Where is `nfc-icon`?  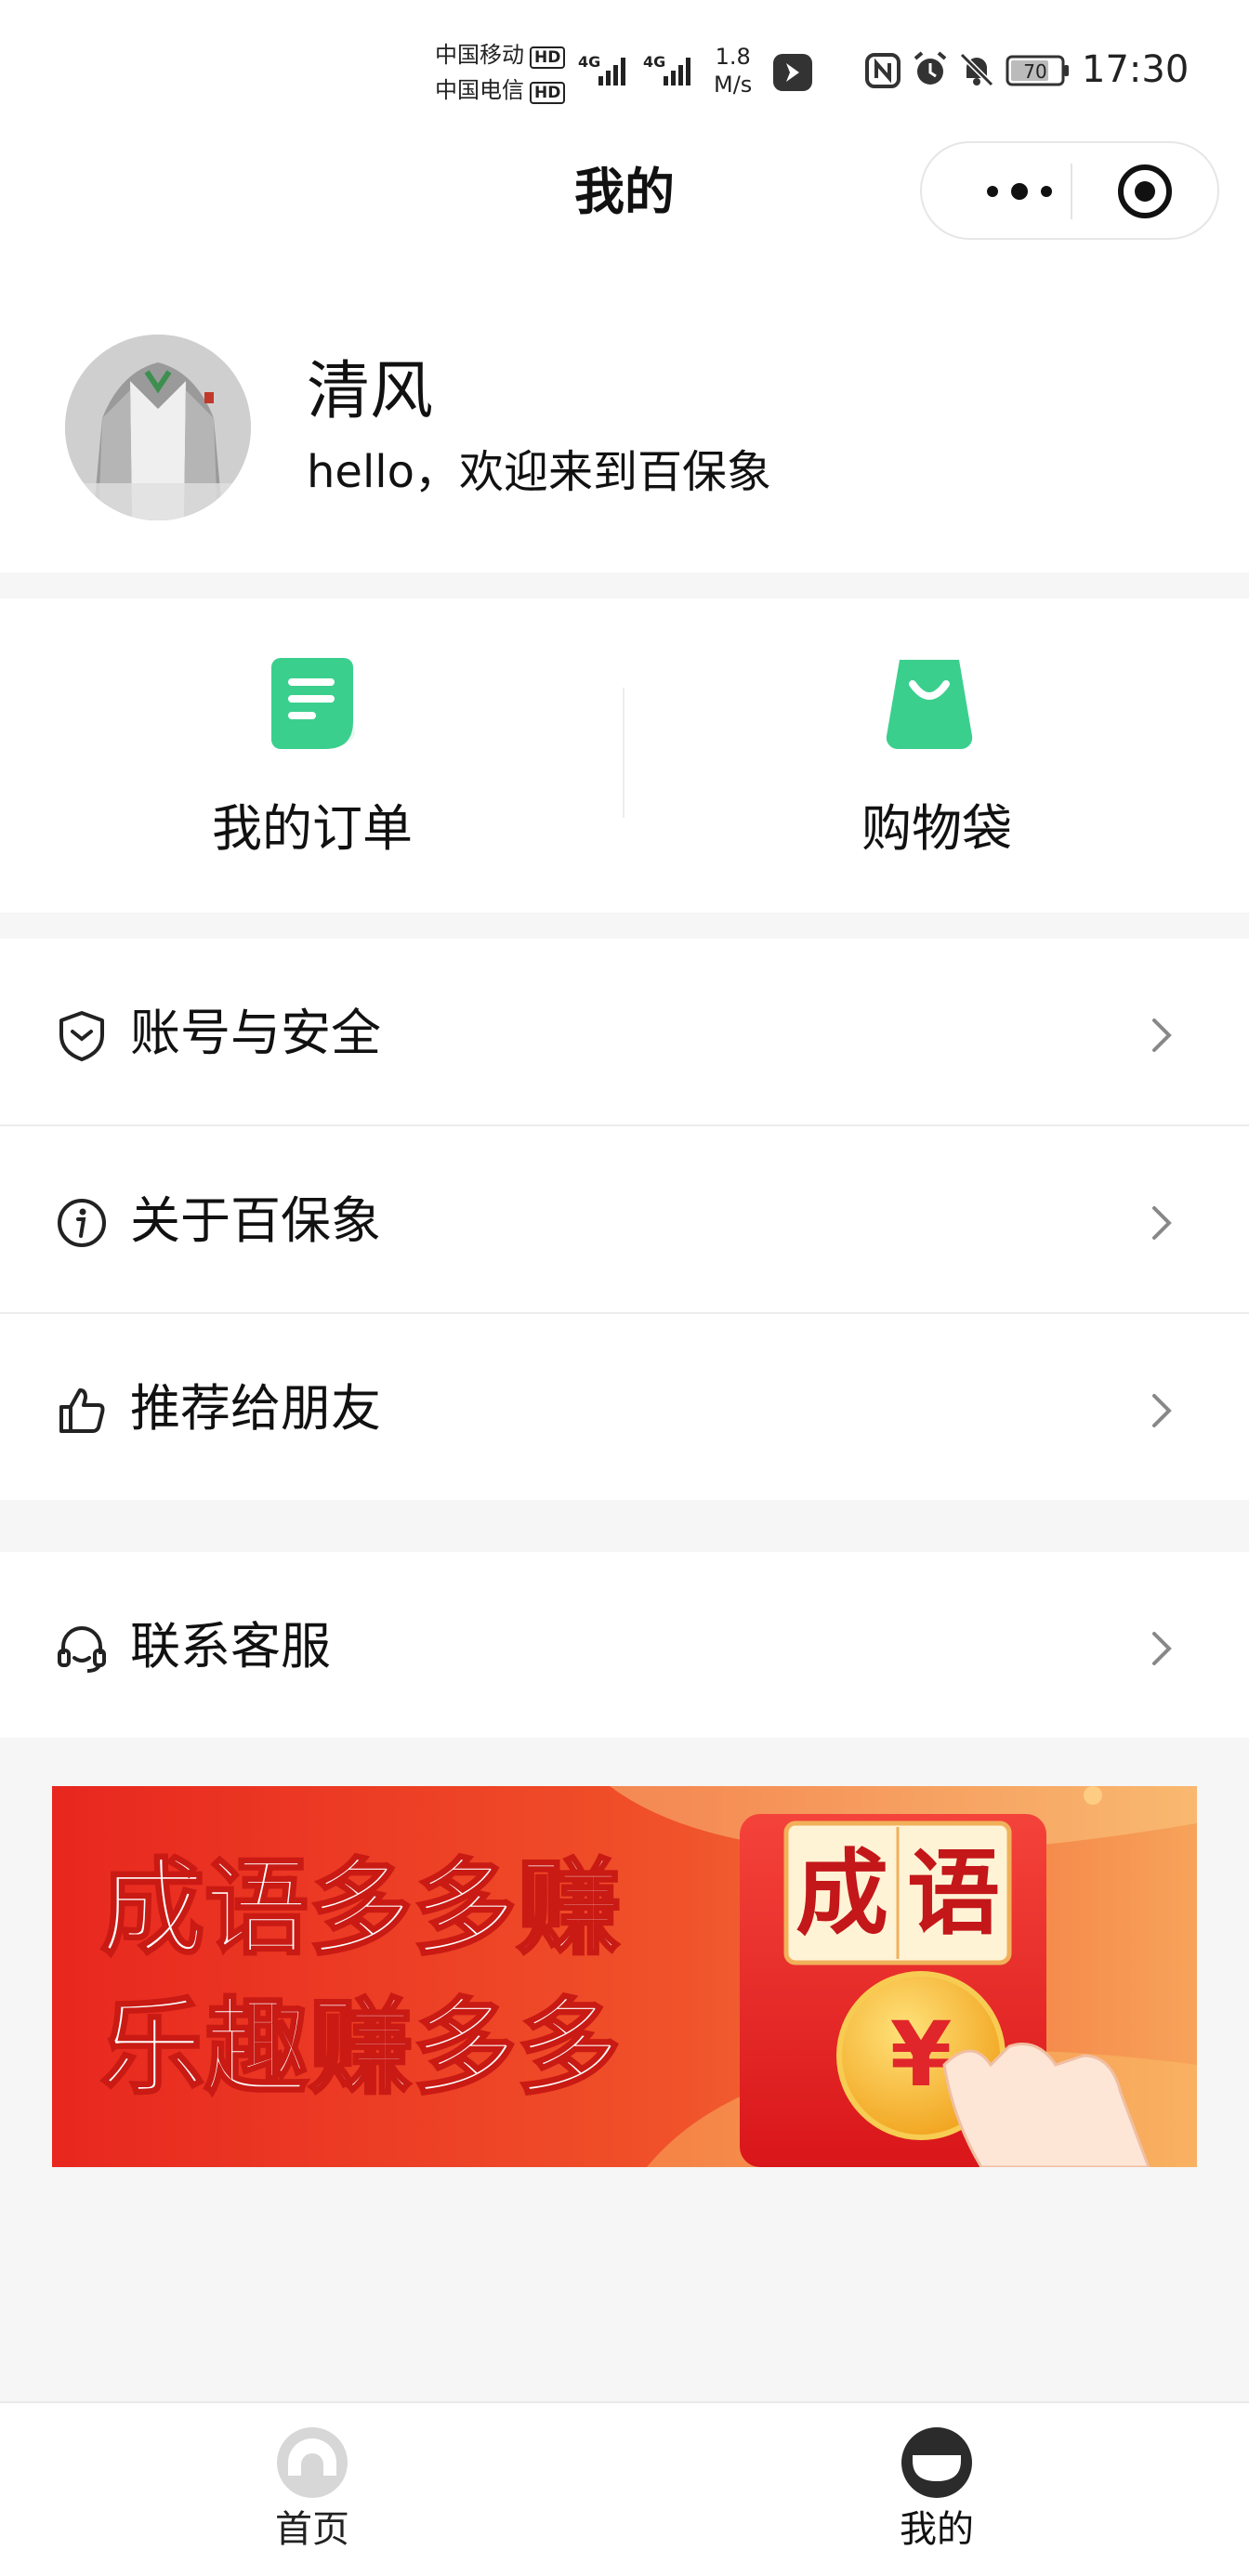
nfc-icon is located at coordinates (883, 70).